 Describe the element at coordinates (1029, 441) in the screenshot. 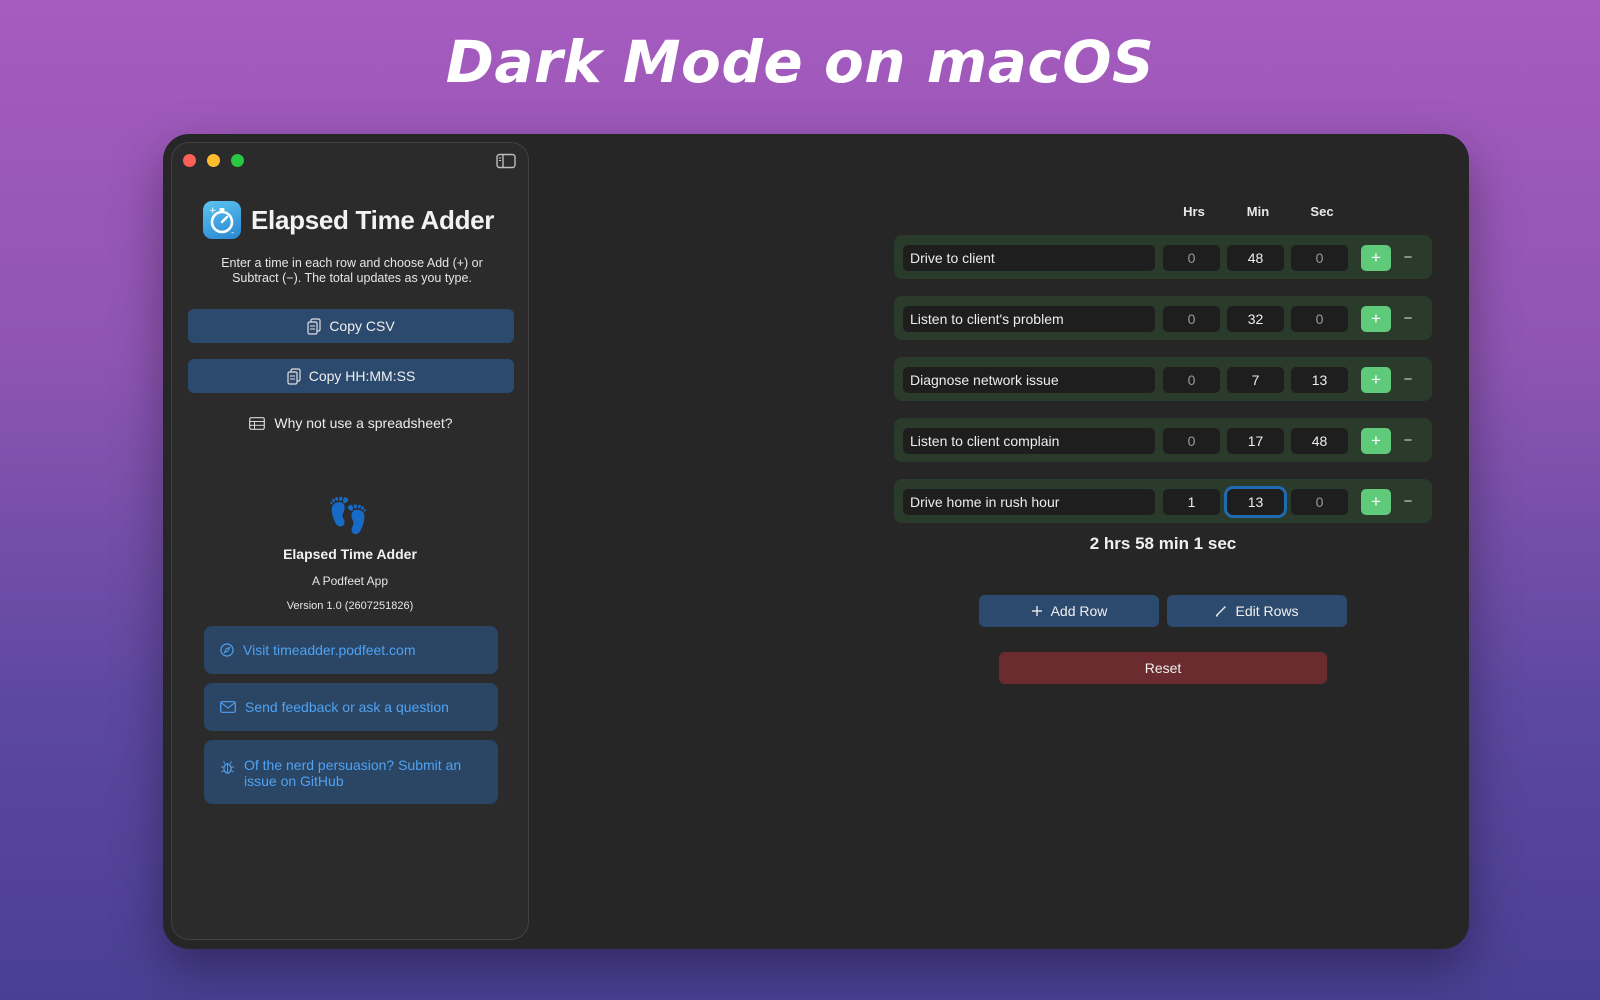

I see `row-label-input: Listen to client complain` at that location.